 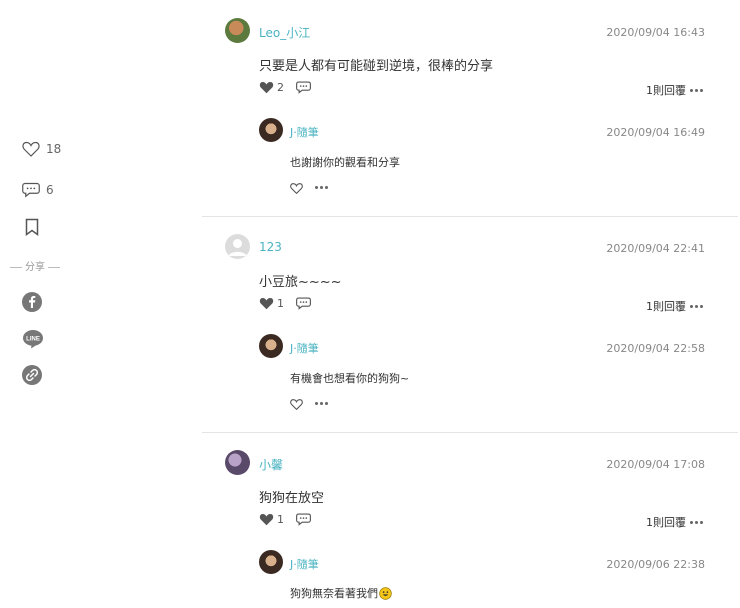 What do you see at coordinates (376, 66) in the screenshot?
I see `comment-text: 只要是人都有可能碰到逆境，很棒的分享` at bounding box center [376, 66].